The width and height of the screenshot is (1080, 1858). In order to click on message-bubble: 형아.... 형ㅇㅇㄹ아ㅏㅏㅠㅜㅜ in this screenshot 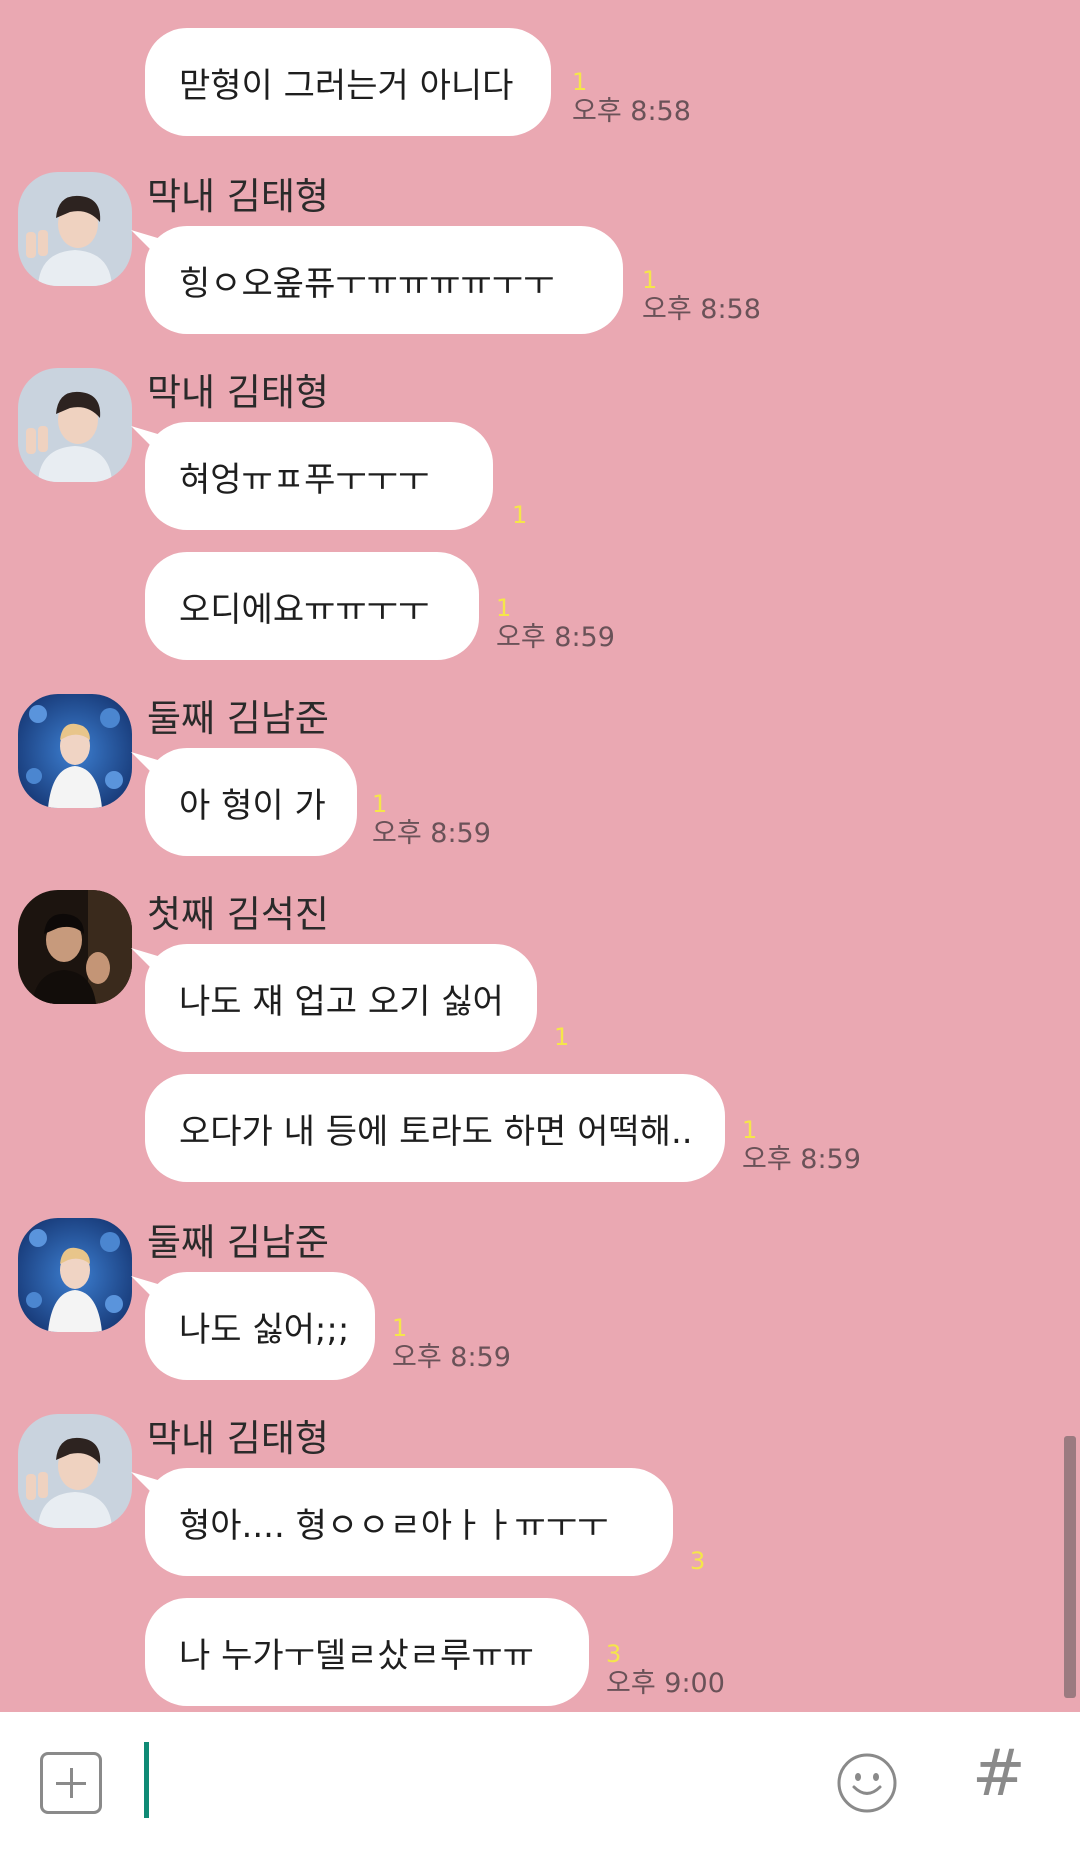, I will do `click(409, 1522)`.